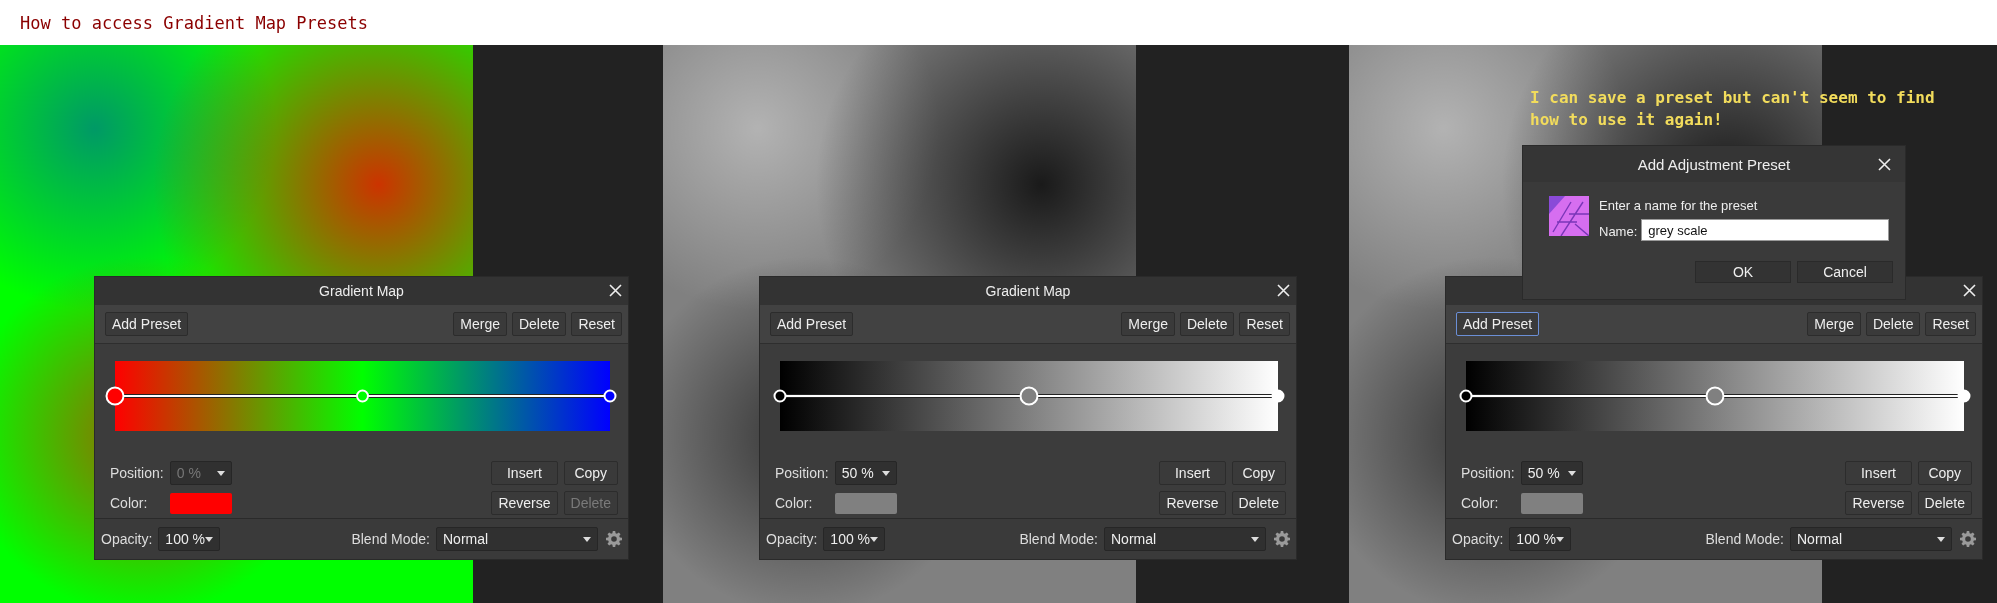  What do you see at coordinates (194, 22) in the screenshot?
I see `page-title: How to access Gradient Map Presets` at bounding box center [194, 22].